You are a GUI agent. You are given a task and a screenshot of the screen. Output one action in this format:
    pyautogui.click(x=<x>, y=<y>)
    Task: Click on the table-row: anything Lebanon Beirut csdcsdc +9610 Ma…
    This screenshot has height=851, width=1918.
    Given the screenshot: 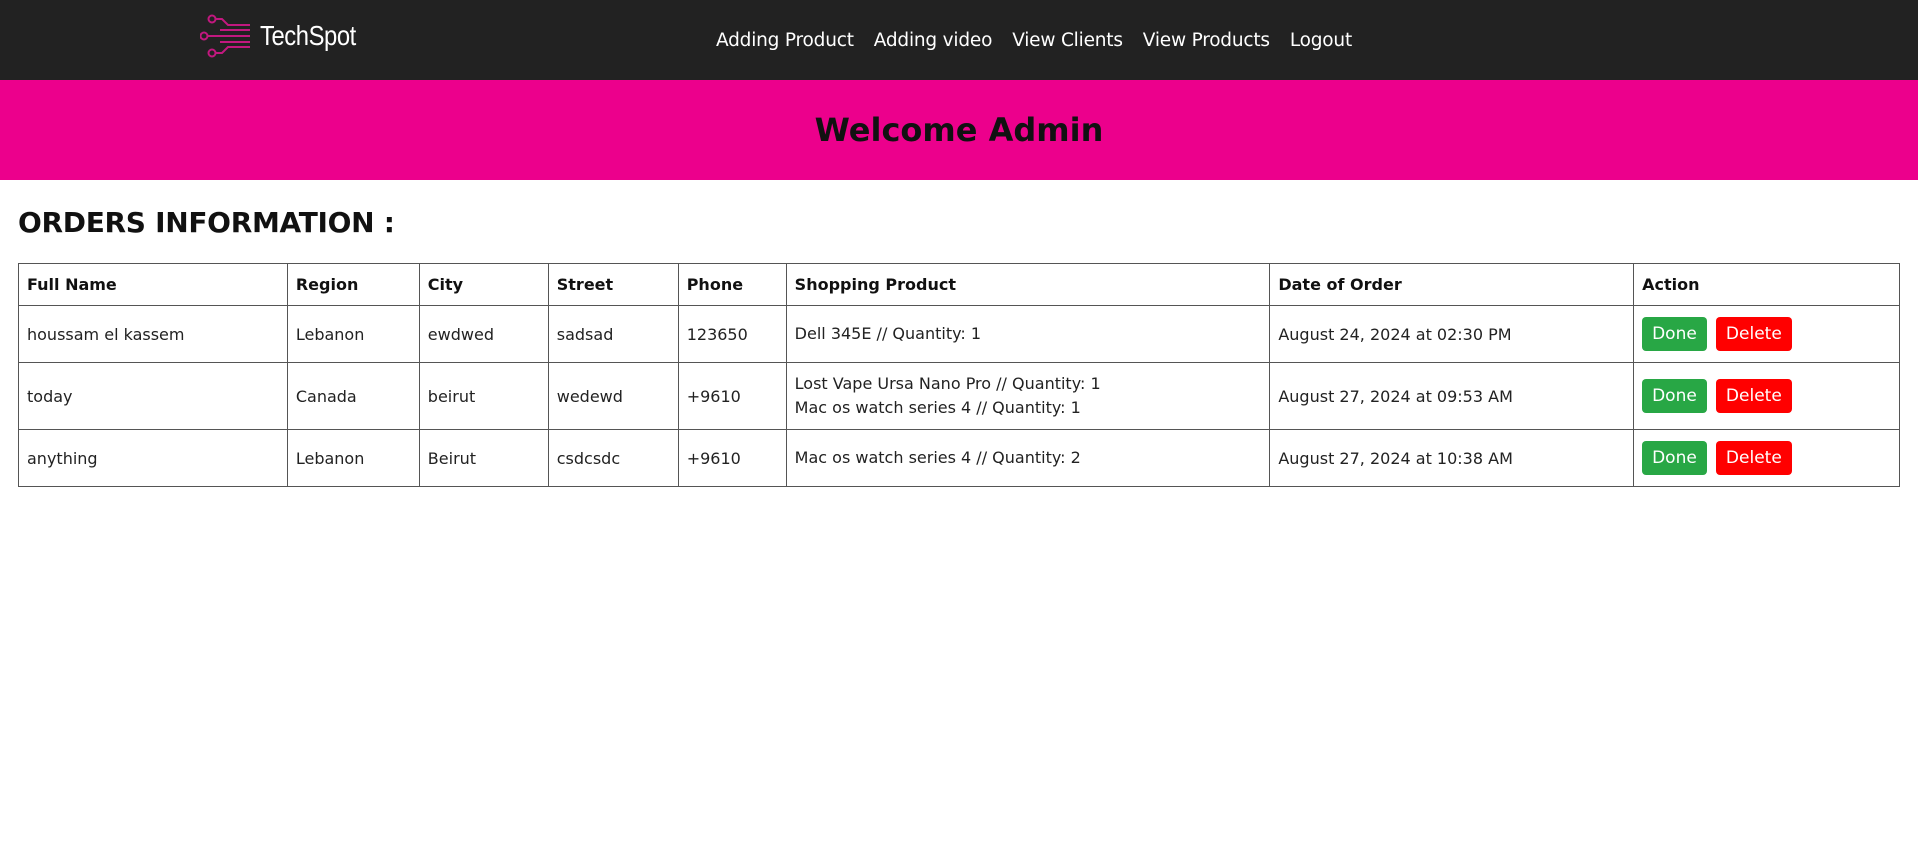 What is the action you would take?
    pyautogui.click(x=959, y=458)
    